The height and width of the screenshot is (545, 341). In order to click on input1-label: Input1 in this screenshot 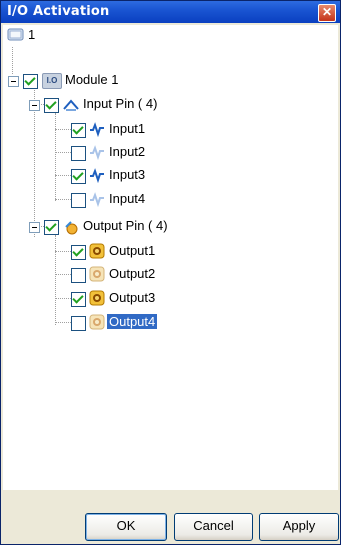, I will do `click(127, 128)`.